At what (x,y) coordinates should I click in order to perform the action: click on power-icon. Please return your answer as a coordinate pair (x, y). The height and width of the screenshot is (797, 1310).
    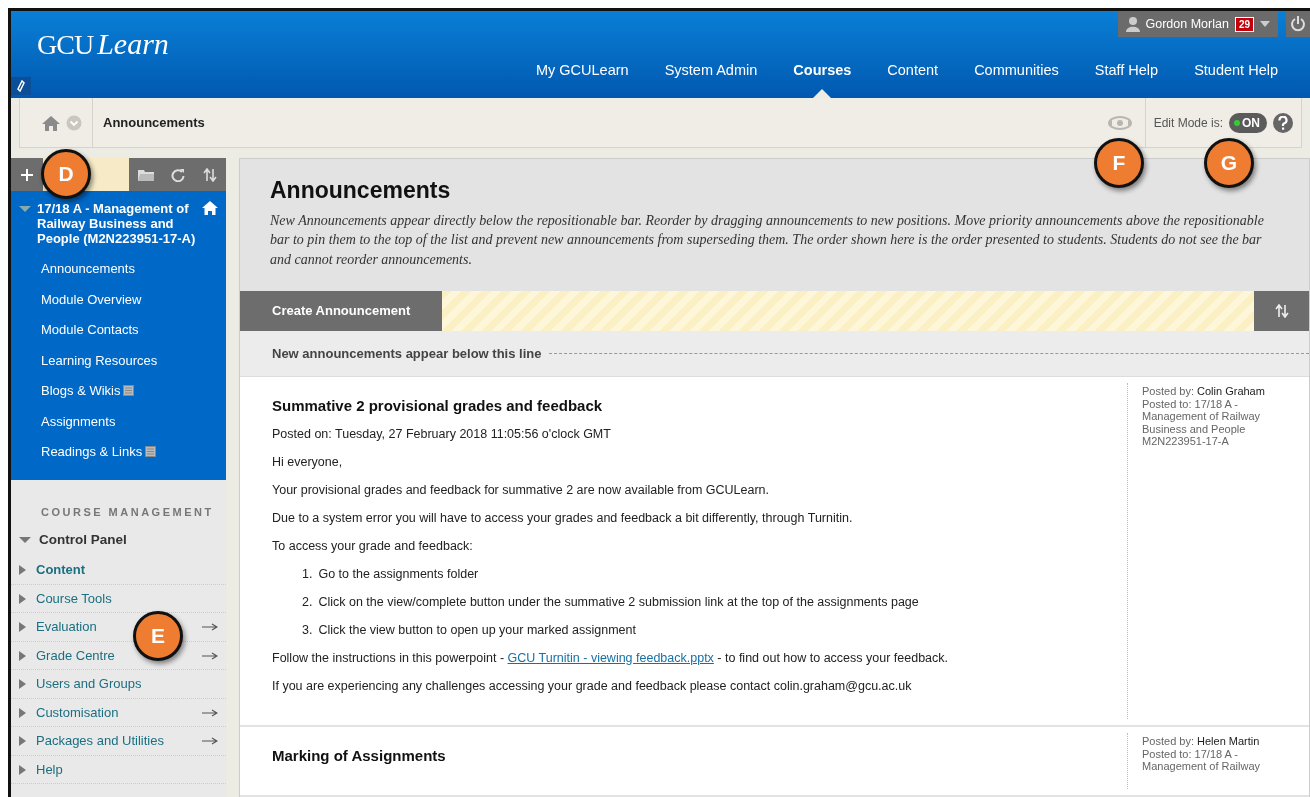
    Looking at the image, I should click on (1298, 24).